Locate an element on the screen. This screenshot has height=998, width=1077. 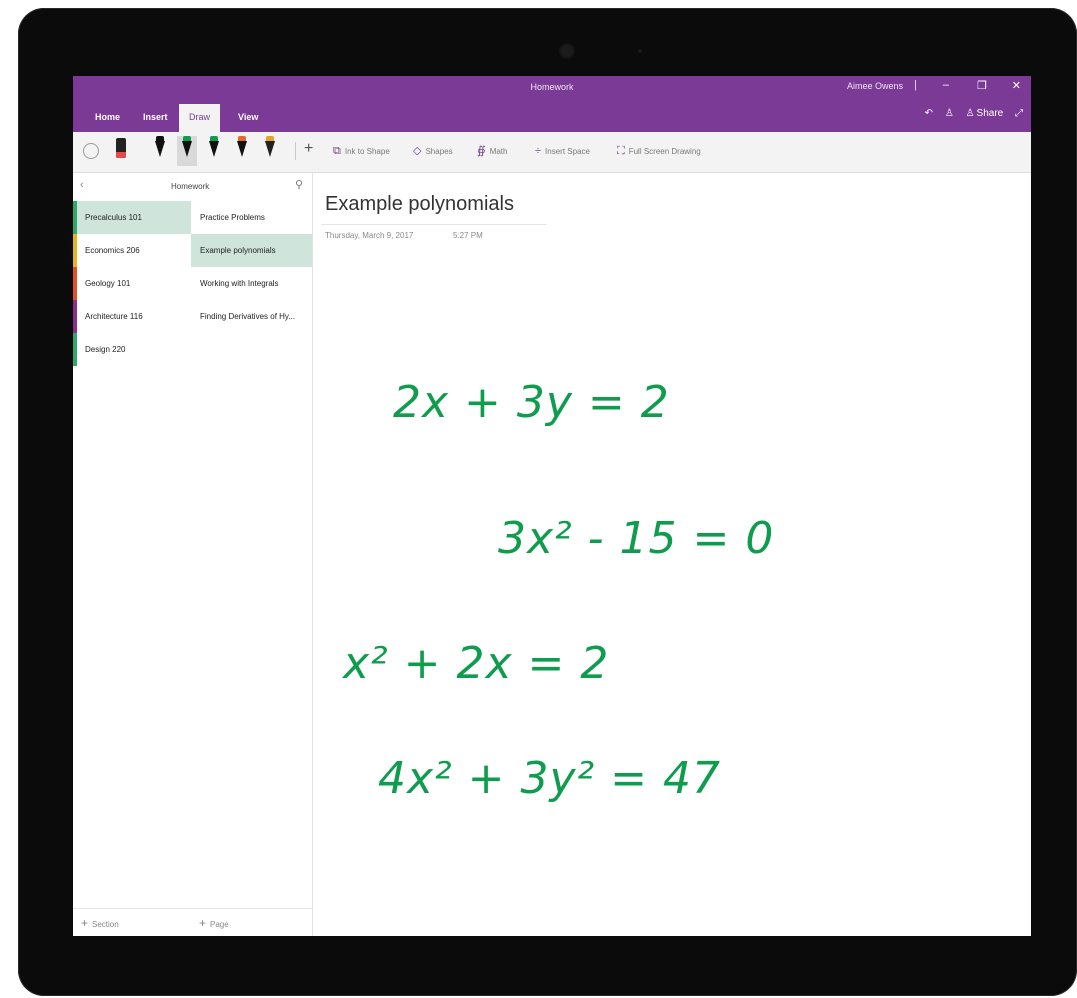
section-item: Economics 206 is located at coordinates (132, 250).